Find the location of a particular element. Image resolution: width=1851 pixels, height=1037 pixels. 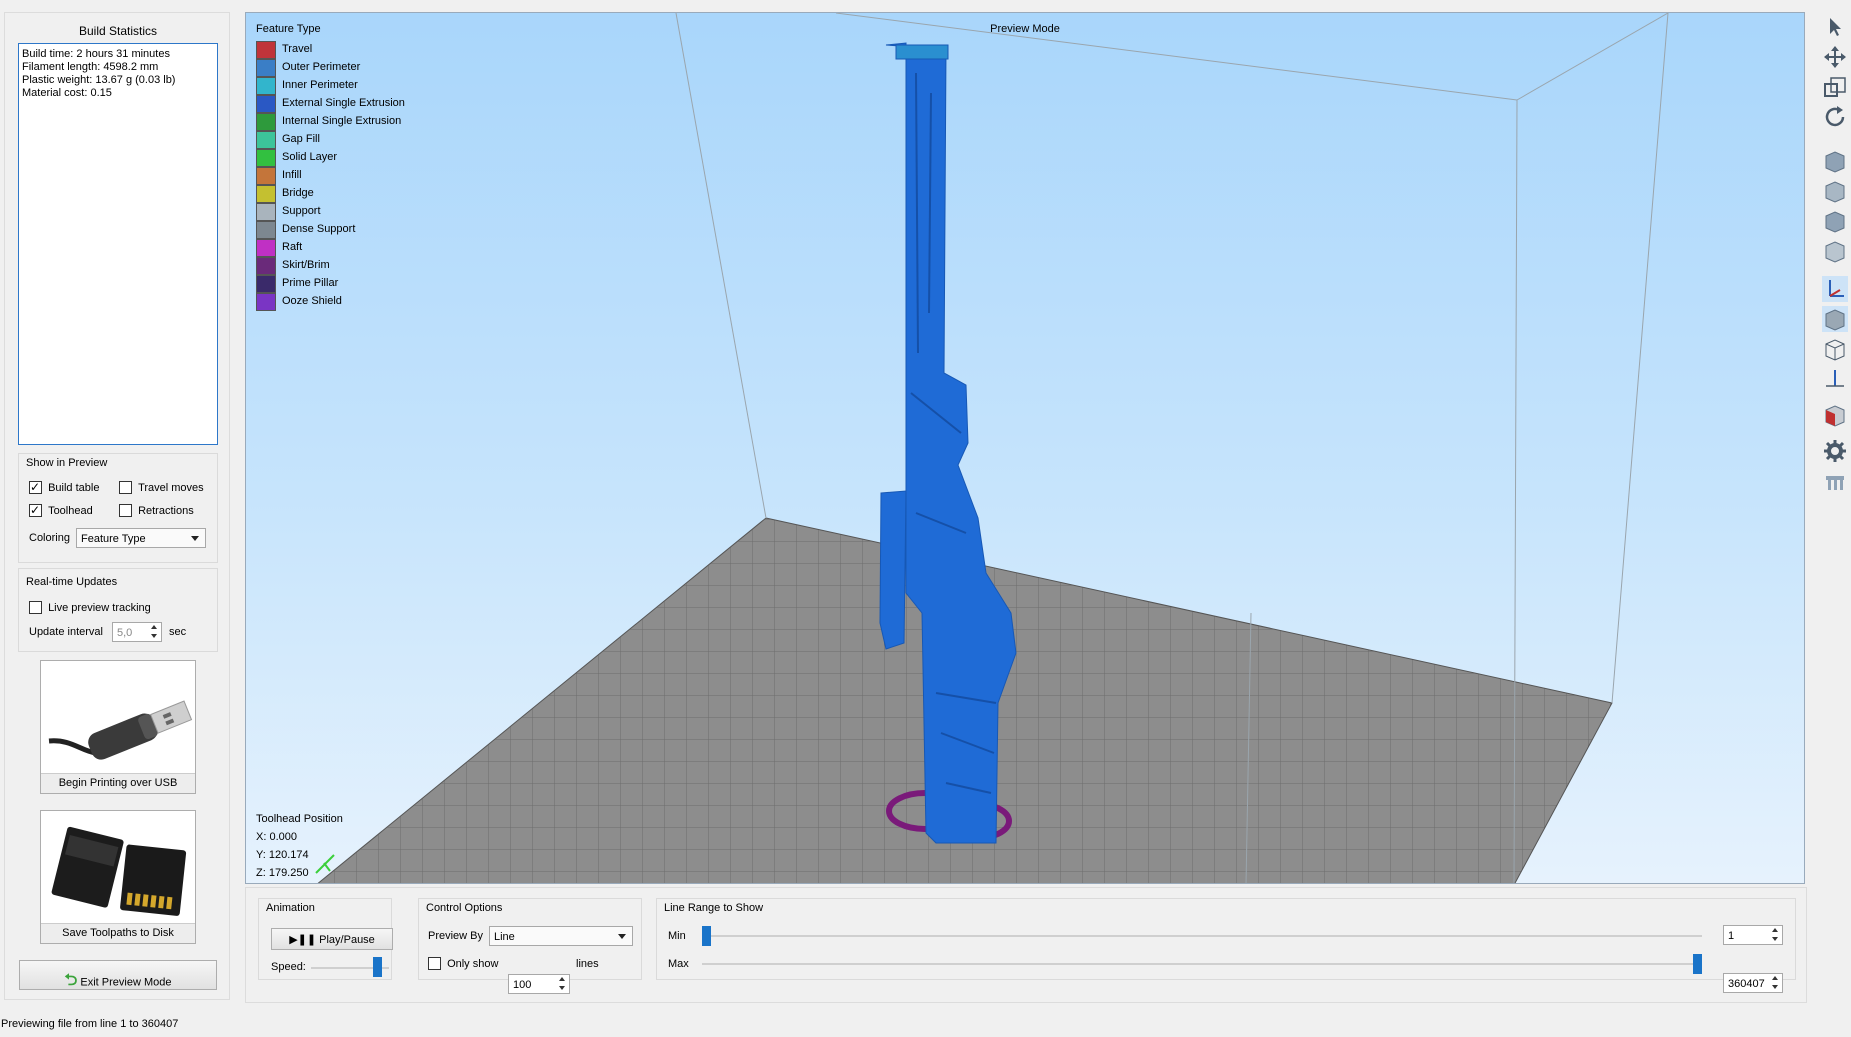

bed-icon is located at coordinates (1835, 481).